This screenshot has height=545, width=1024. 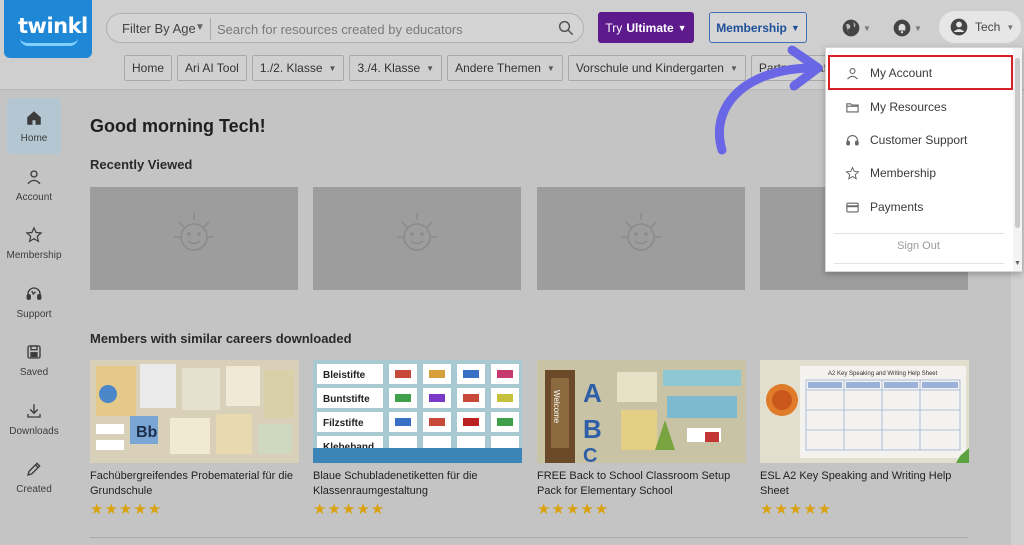 What do you see at coordinates (751, 27) in the screenshot?
I see `membership-label: Membership` at bounding box center [751, 27].